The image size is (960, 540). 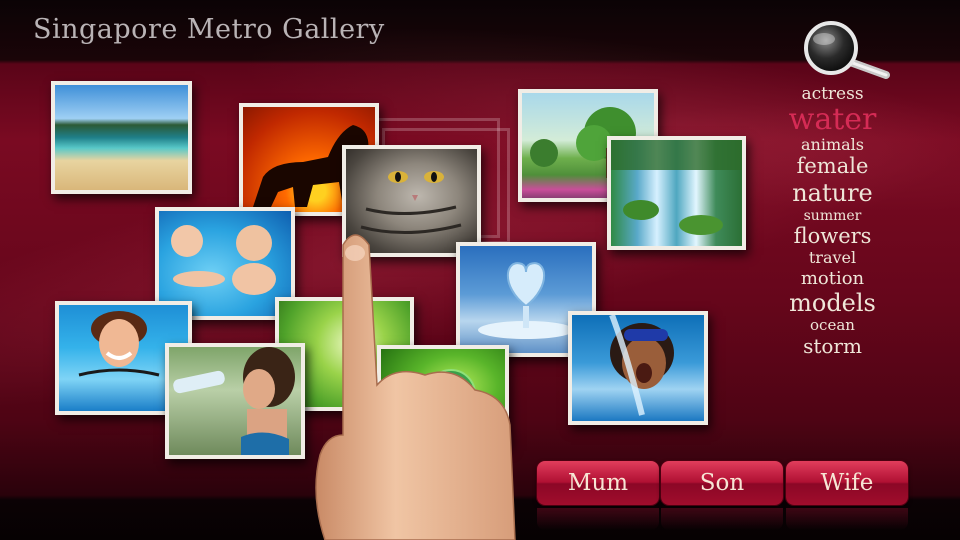 What do you see at coordinates (832, 236) in the screenshot?
I see `tag-item: flowers` at bounding box center [832, 236].